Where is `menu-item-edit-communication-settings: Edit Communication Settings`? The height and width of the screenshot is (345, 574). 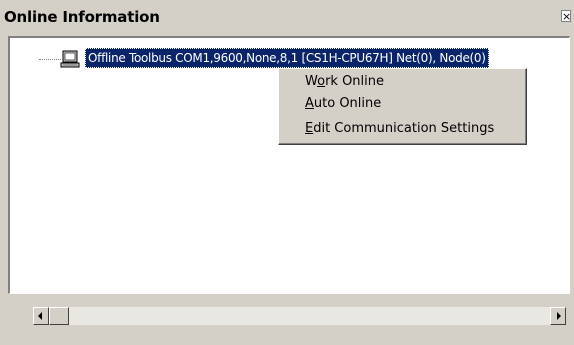 menu-item-edit-communication-settings: Edit Communication Settings is located at coordinates (399, 129).